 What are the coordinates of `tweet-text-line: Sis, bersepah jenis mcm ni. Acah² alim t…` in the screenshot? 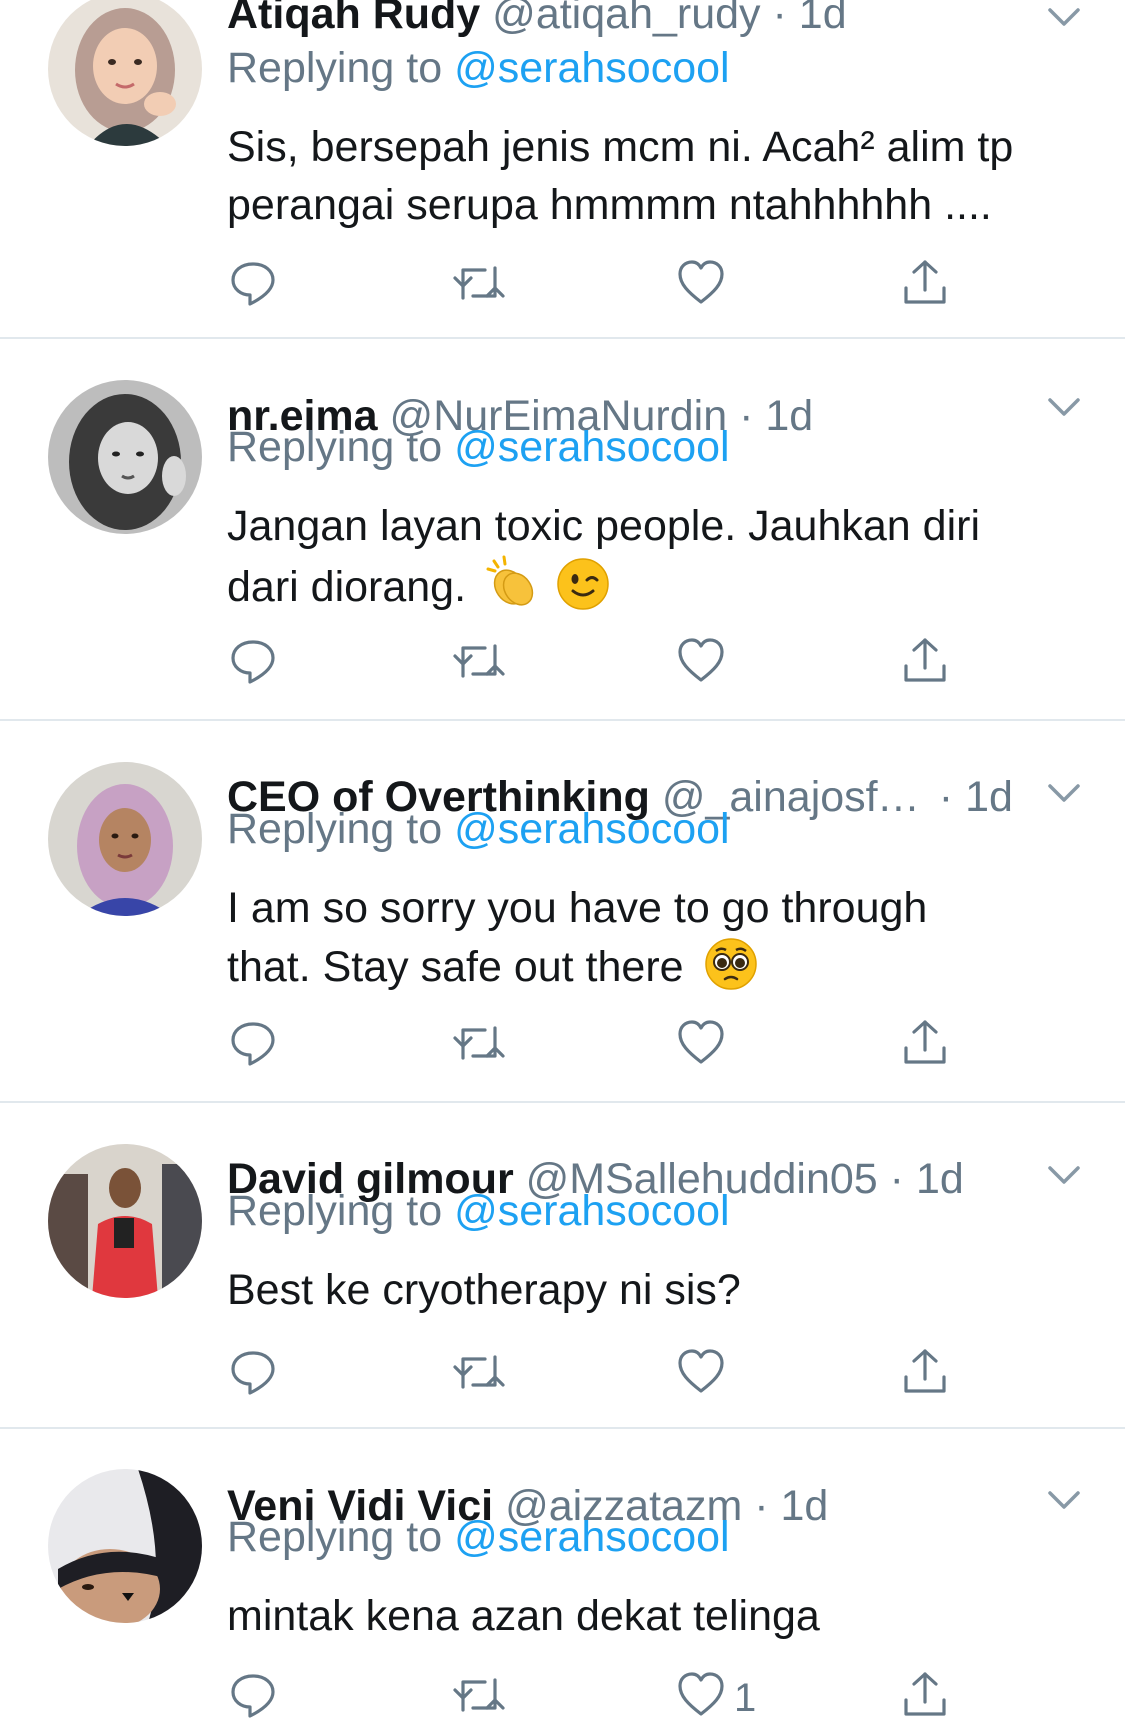 It's located at (620, 147).